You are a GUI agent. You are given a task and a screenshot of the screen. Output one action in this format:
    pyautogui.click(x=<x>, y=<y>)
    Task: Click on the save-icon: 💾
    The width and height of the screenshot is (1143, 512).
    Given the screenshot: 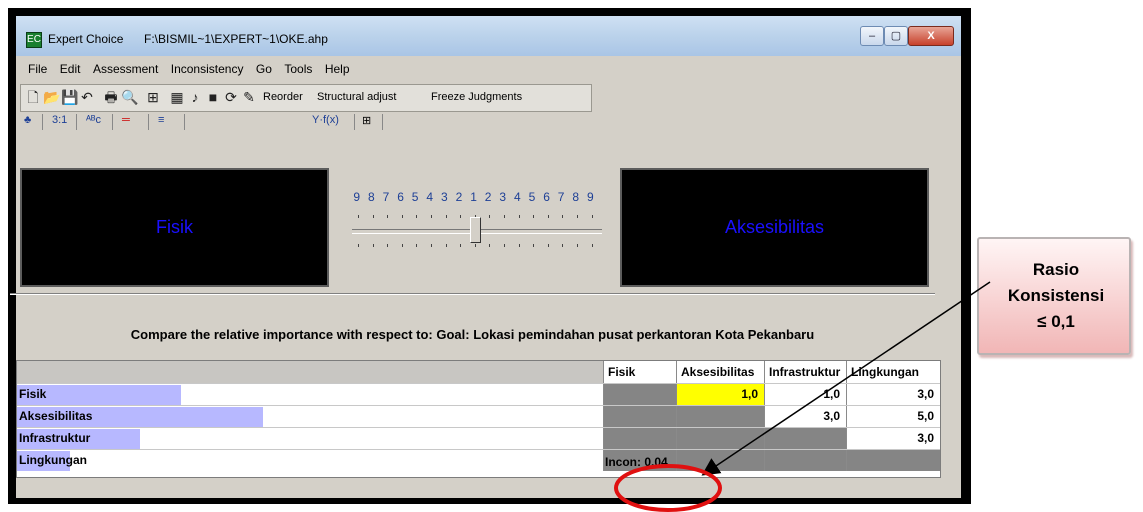 What is the action you would take?
    pyautogui.click(x=69, y=97)
    